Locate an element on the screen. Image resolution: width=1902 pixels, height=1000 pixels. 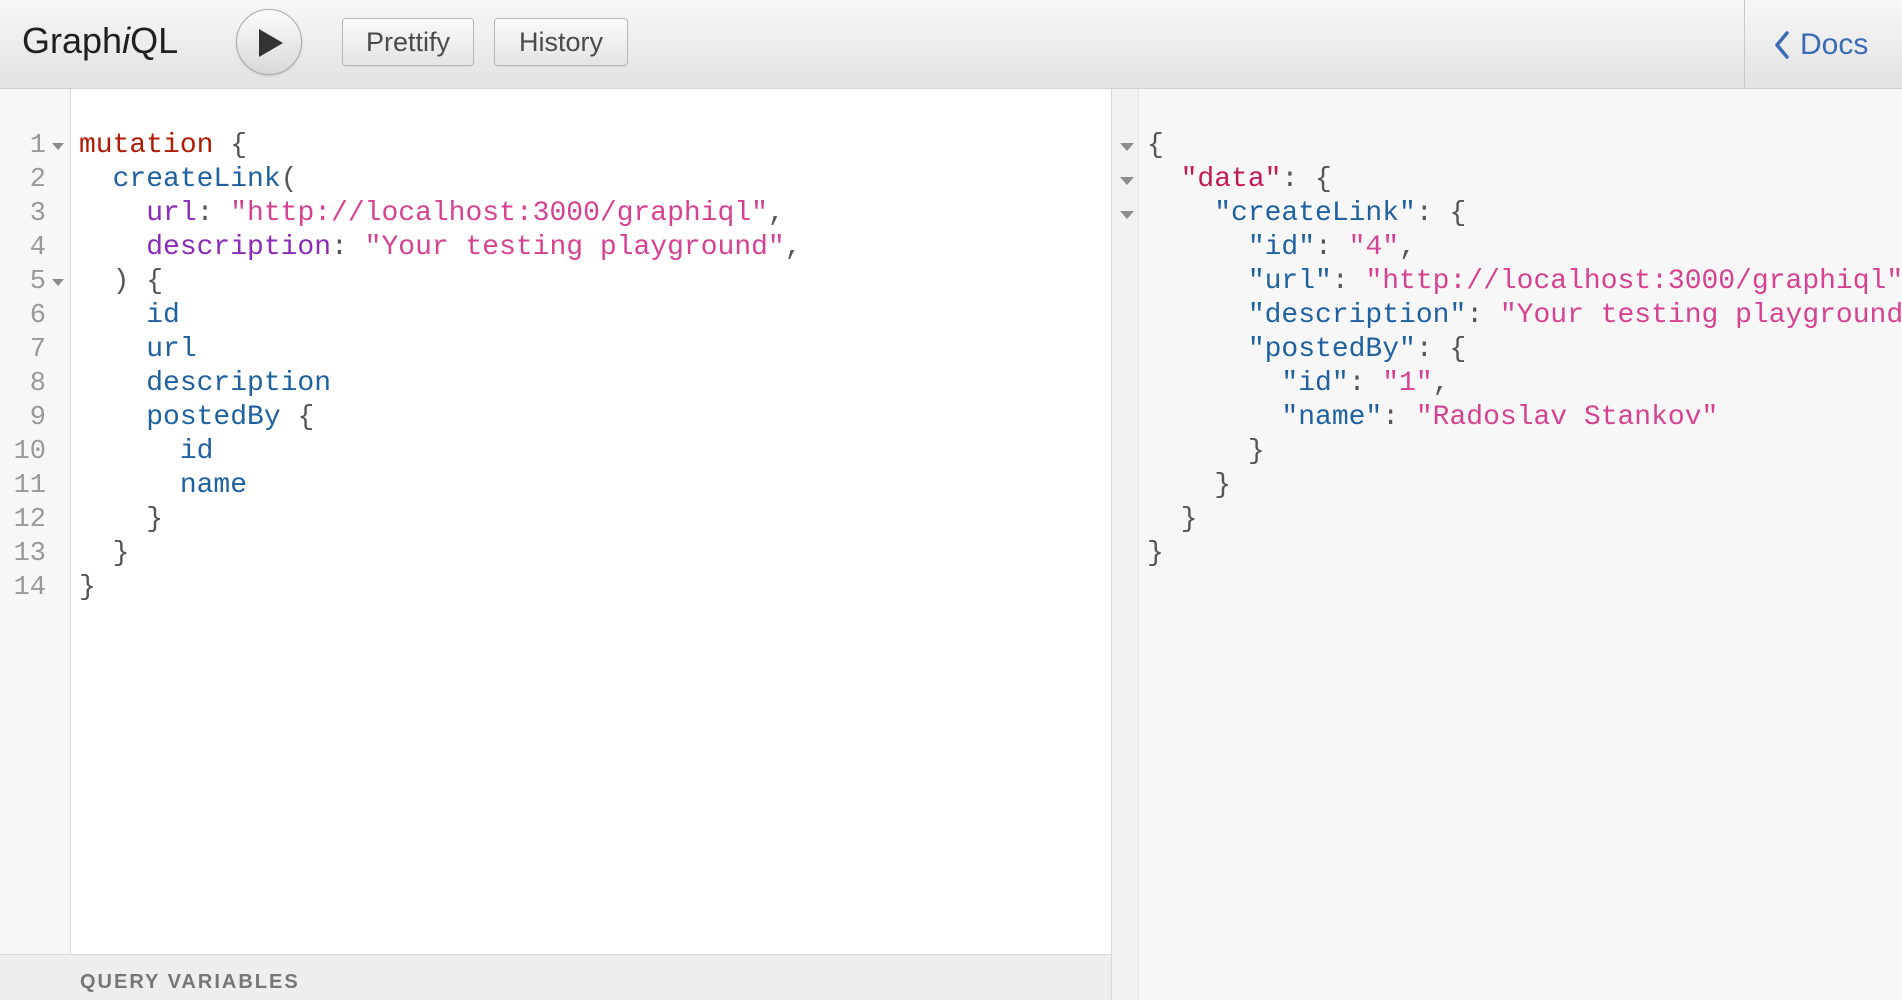
result-token: "4" is located at coordinates (1374, 247).